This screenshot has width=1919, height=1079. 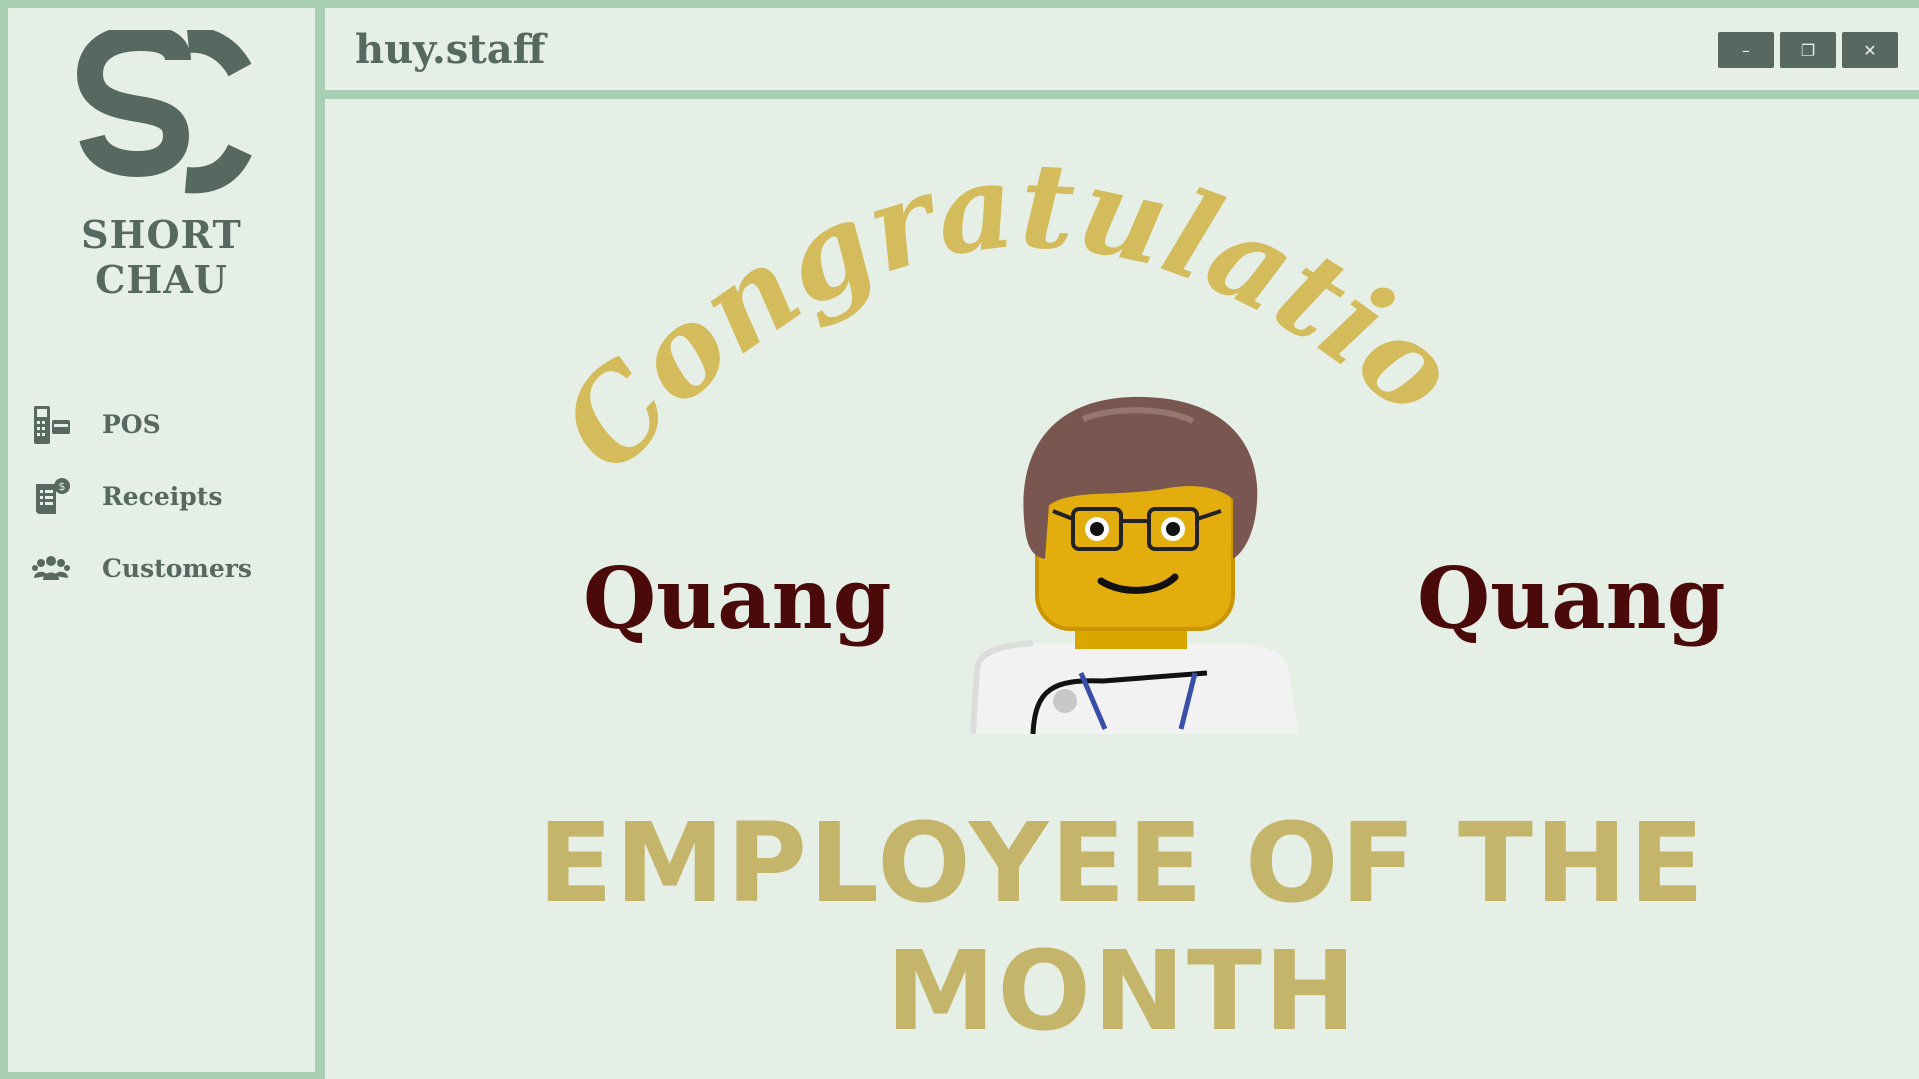 What do you see at coordinates (53, 496) in the screenshot?
I see `receipt-icon: $` at bounding box center [53, 496].